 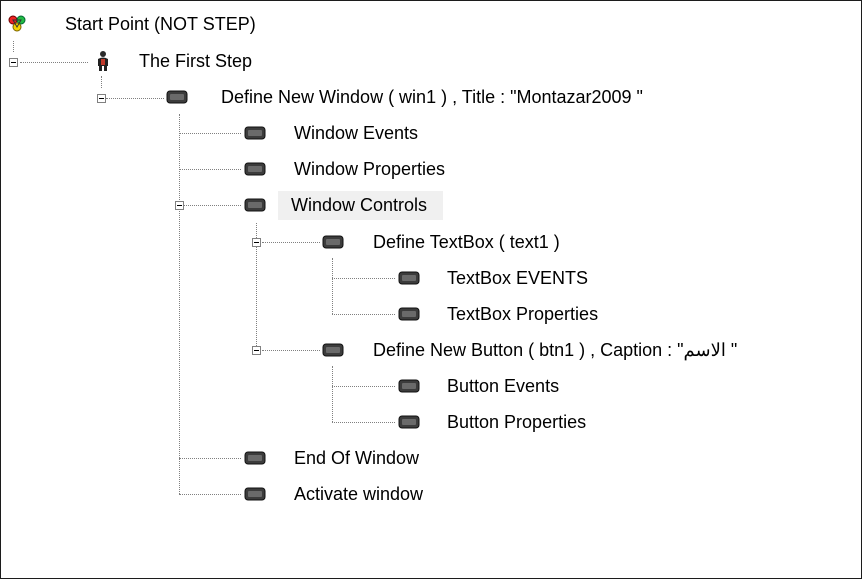 I want to click on tree-node-label: TextBox Properties, so click(x=523, y=313).